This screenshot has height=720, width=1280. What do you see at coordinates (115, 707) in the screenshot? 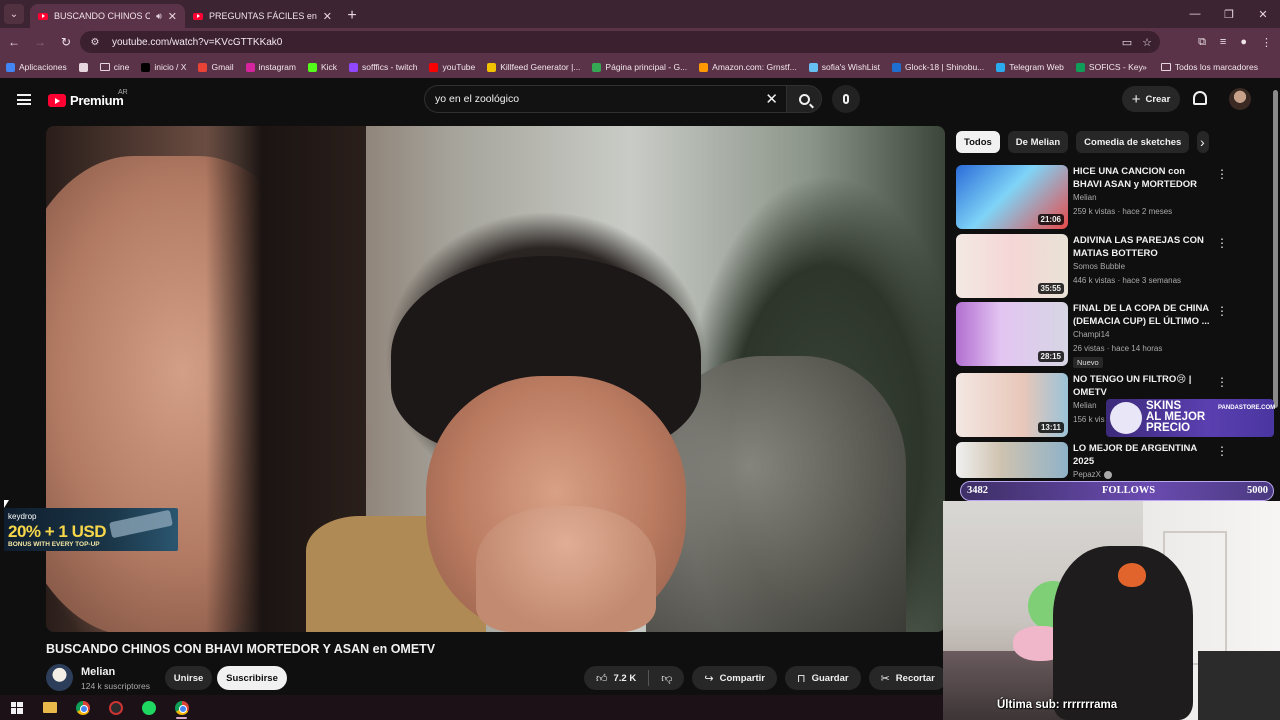
I see `taskbar-app` at bounding box center [115, 707].